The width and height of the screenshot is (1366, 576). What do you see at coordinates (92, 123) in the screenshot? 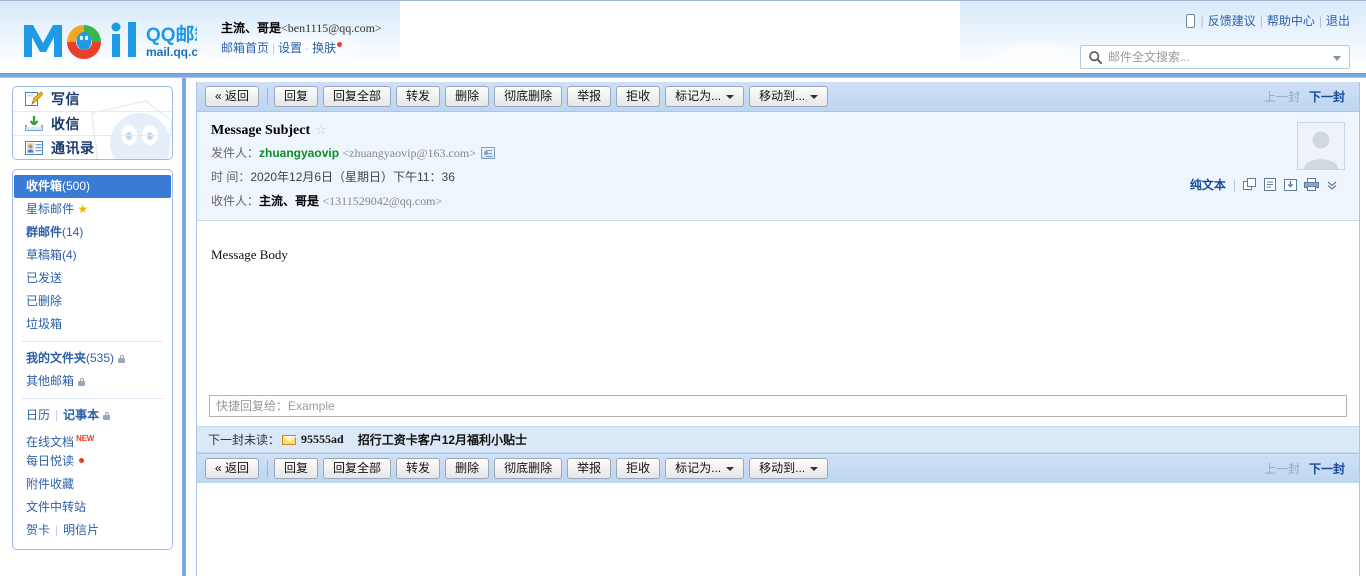
I see `sidebar-action-receive: 收信` at bounding box center [92, 123].